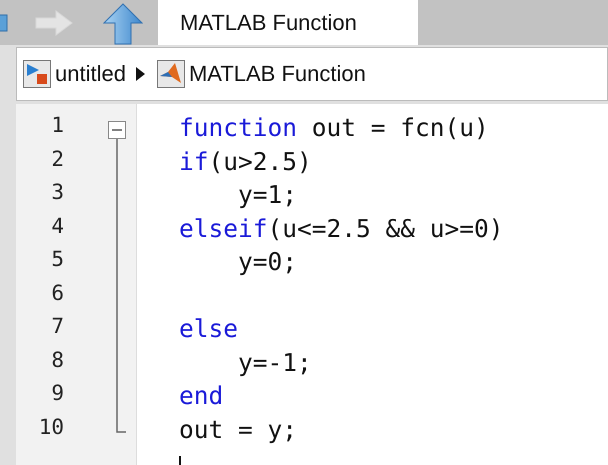 This screenshot has height=465, width=608. I want to click on code-line: y=-1;, so click(274, 362).